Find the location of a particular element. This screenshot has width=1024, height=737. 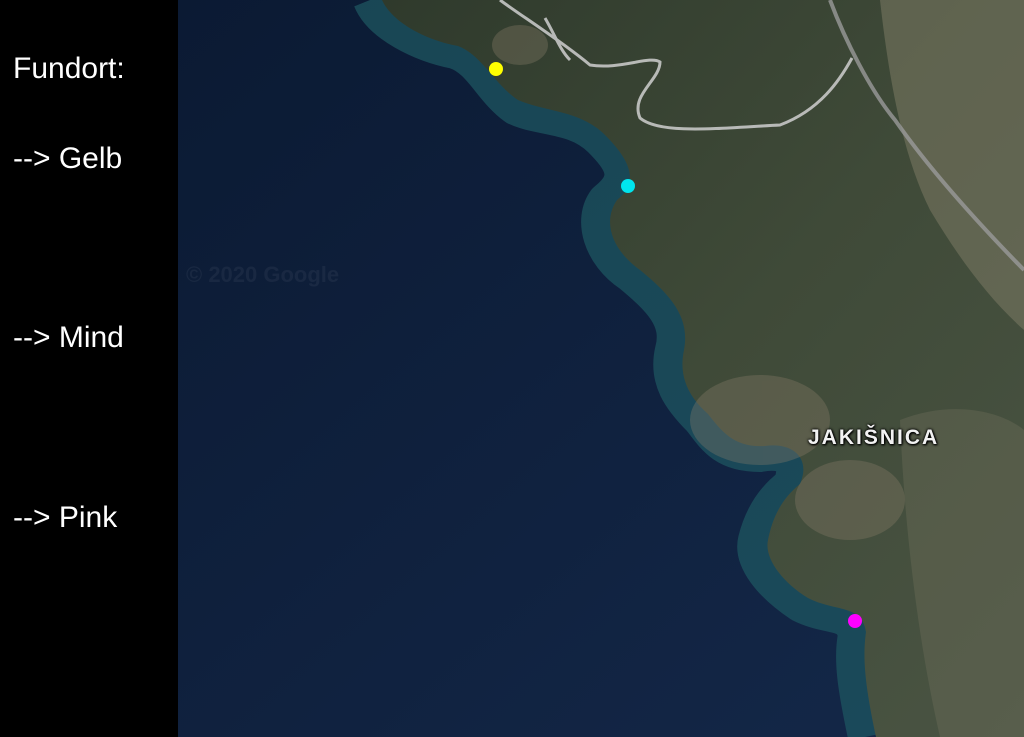

legend-item-mind: --> Mind is located at coordinates (68, 337).